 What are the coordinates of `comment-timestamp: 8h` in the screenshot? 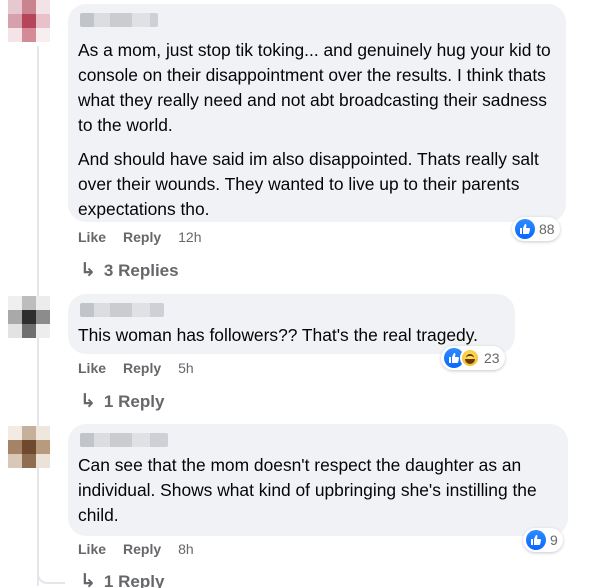 It's located at (186, 549).